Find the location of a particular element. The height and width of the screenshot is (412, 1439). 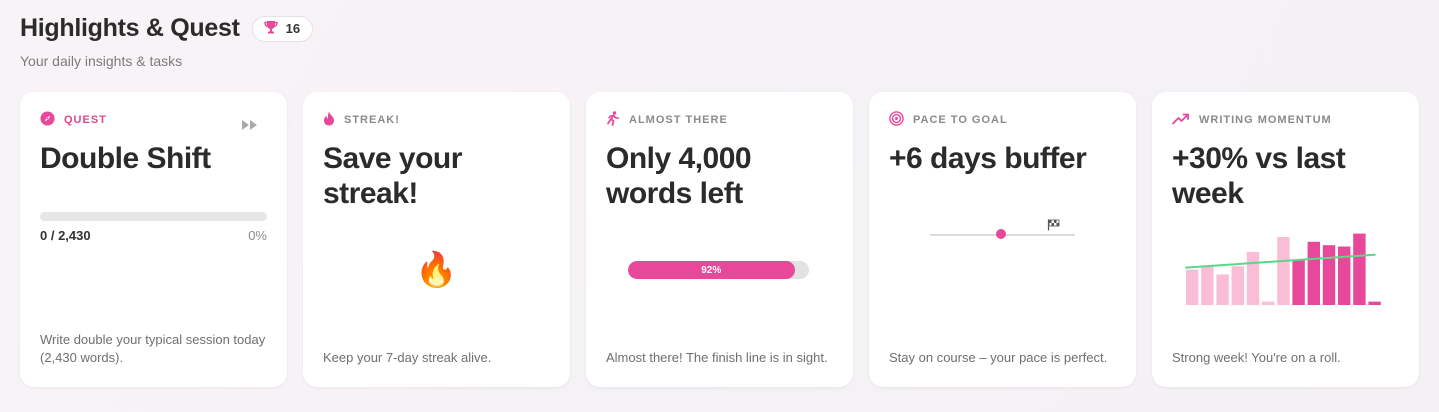

card-label-text: WRITING MOMENTUM is located at coordinates (1265, 120).